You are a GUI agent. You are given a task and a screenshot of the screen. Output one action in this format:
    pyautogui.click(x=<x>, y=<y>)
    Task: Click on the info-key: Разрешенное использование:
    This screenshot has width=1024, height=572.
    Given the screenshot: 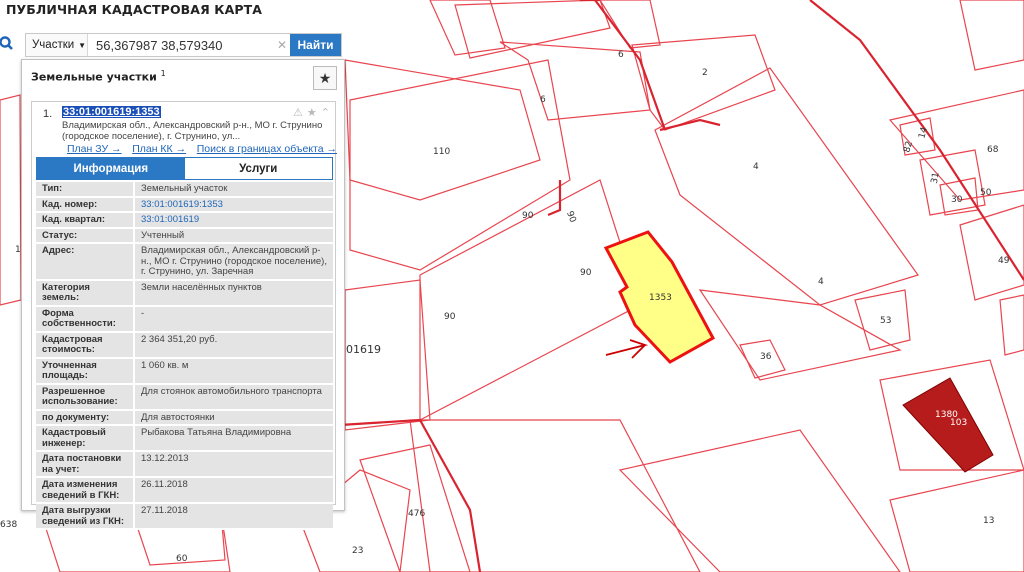 What is the action you would take?
    pyautogui.click(x=84, y=397)
    